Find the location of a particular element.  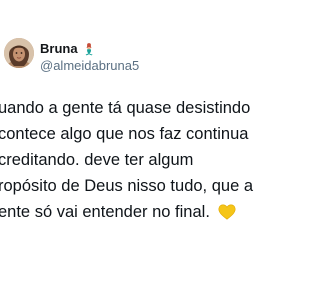

mermaid-icon is located at coordinates (89, 49).